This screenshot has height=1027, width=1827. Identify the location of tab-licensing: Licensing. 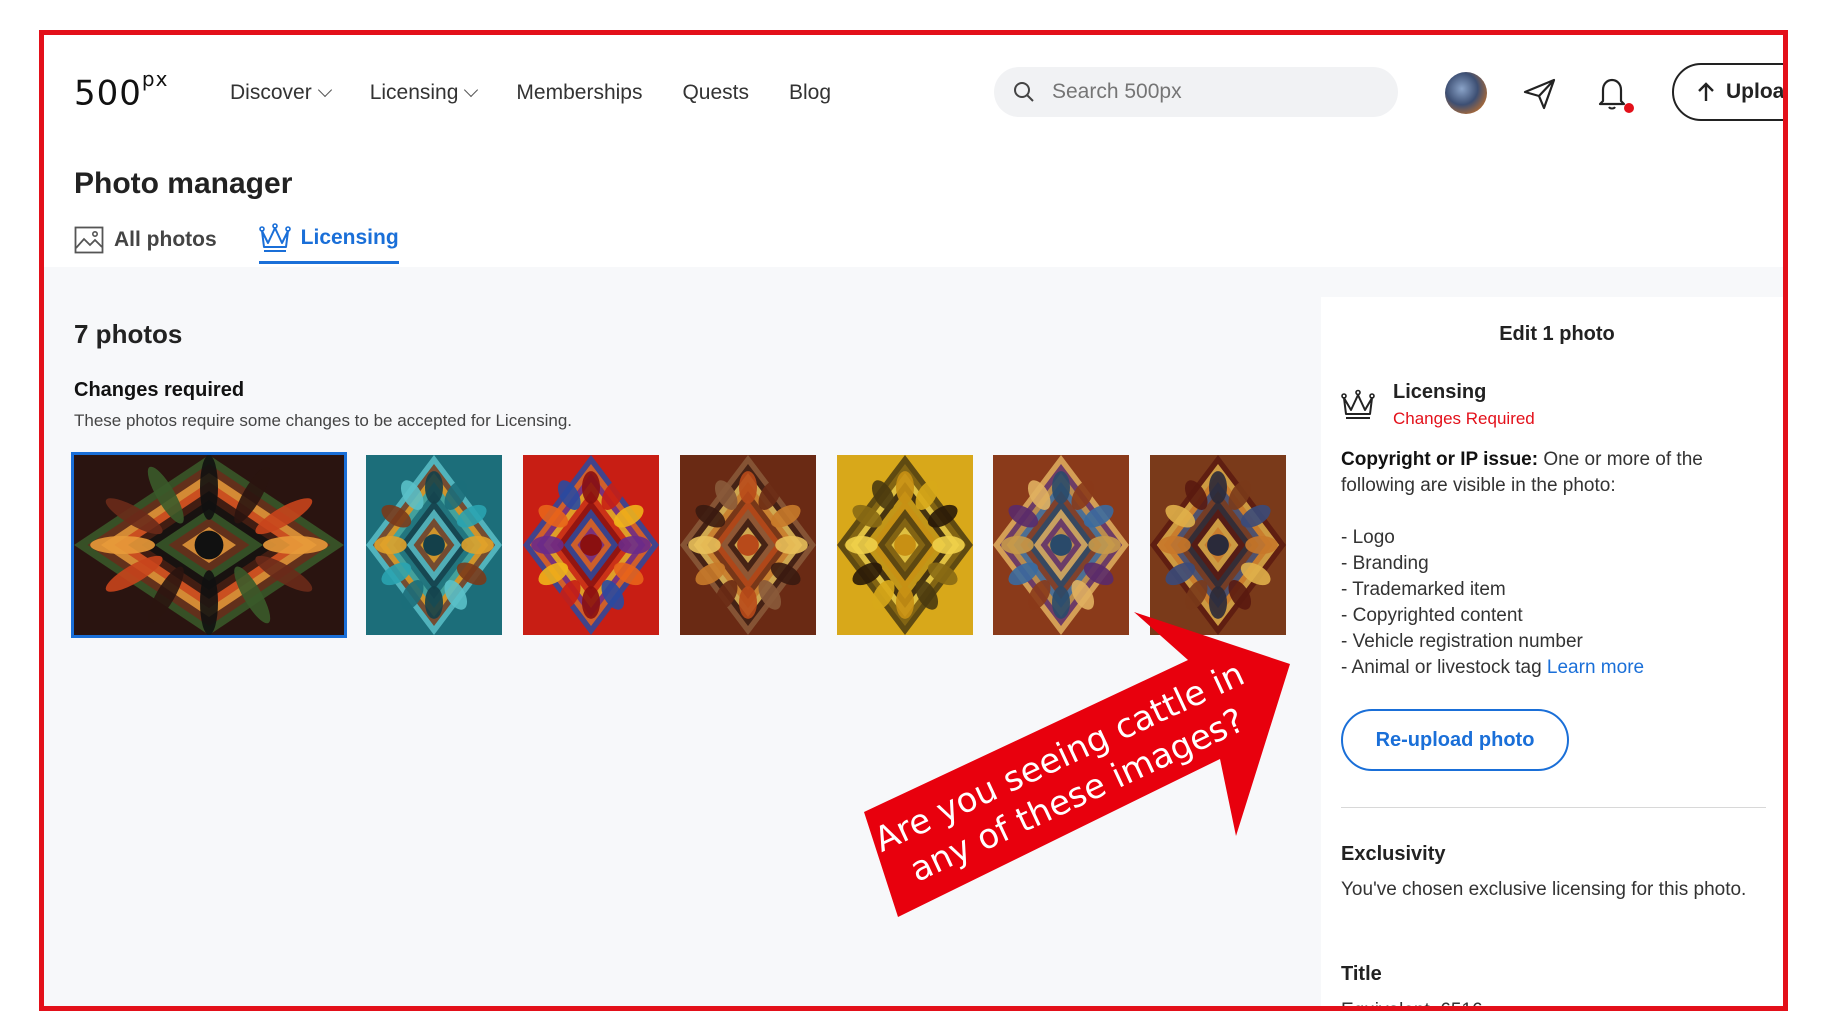
(328, 243).